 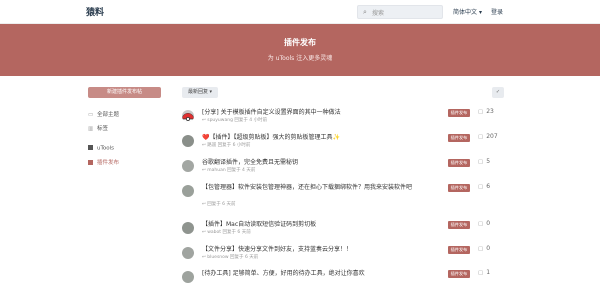 I want to click on discussion-title: [分享] 关于模板插件自定义设置界面的其中一种做法, so click(x=322, y=112).